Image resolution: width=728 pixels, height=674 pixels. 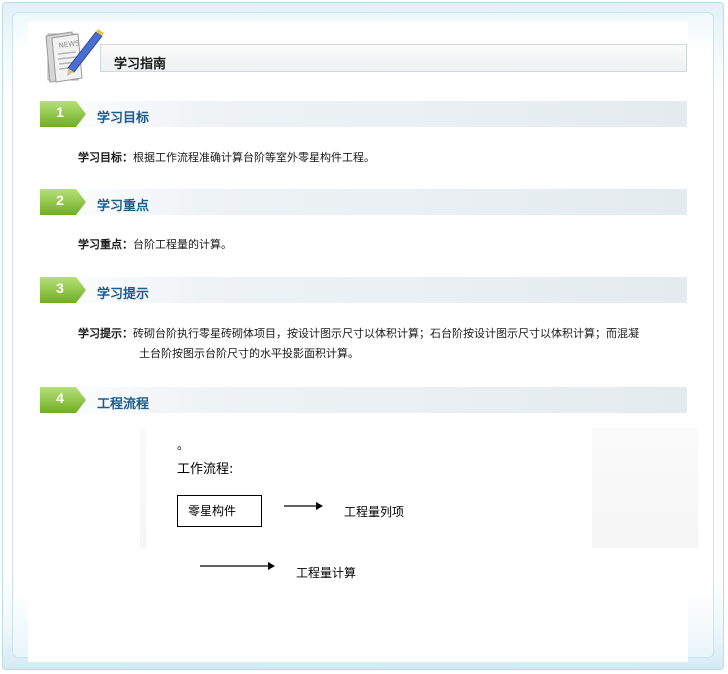 What do you see at coordinates (363, 290) in the screenshot?
I see `section-header-3: 3 学习提示` at bounding box center [363, 290].